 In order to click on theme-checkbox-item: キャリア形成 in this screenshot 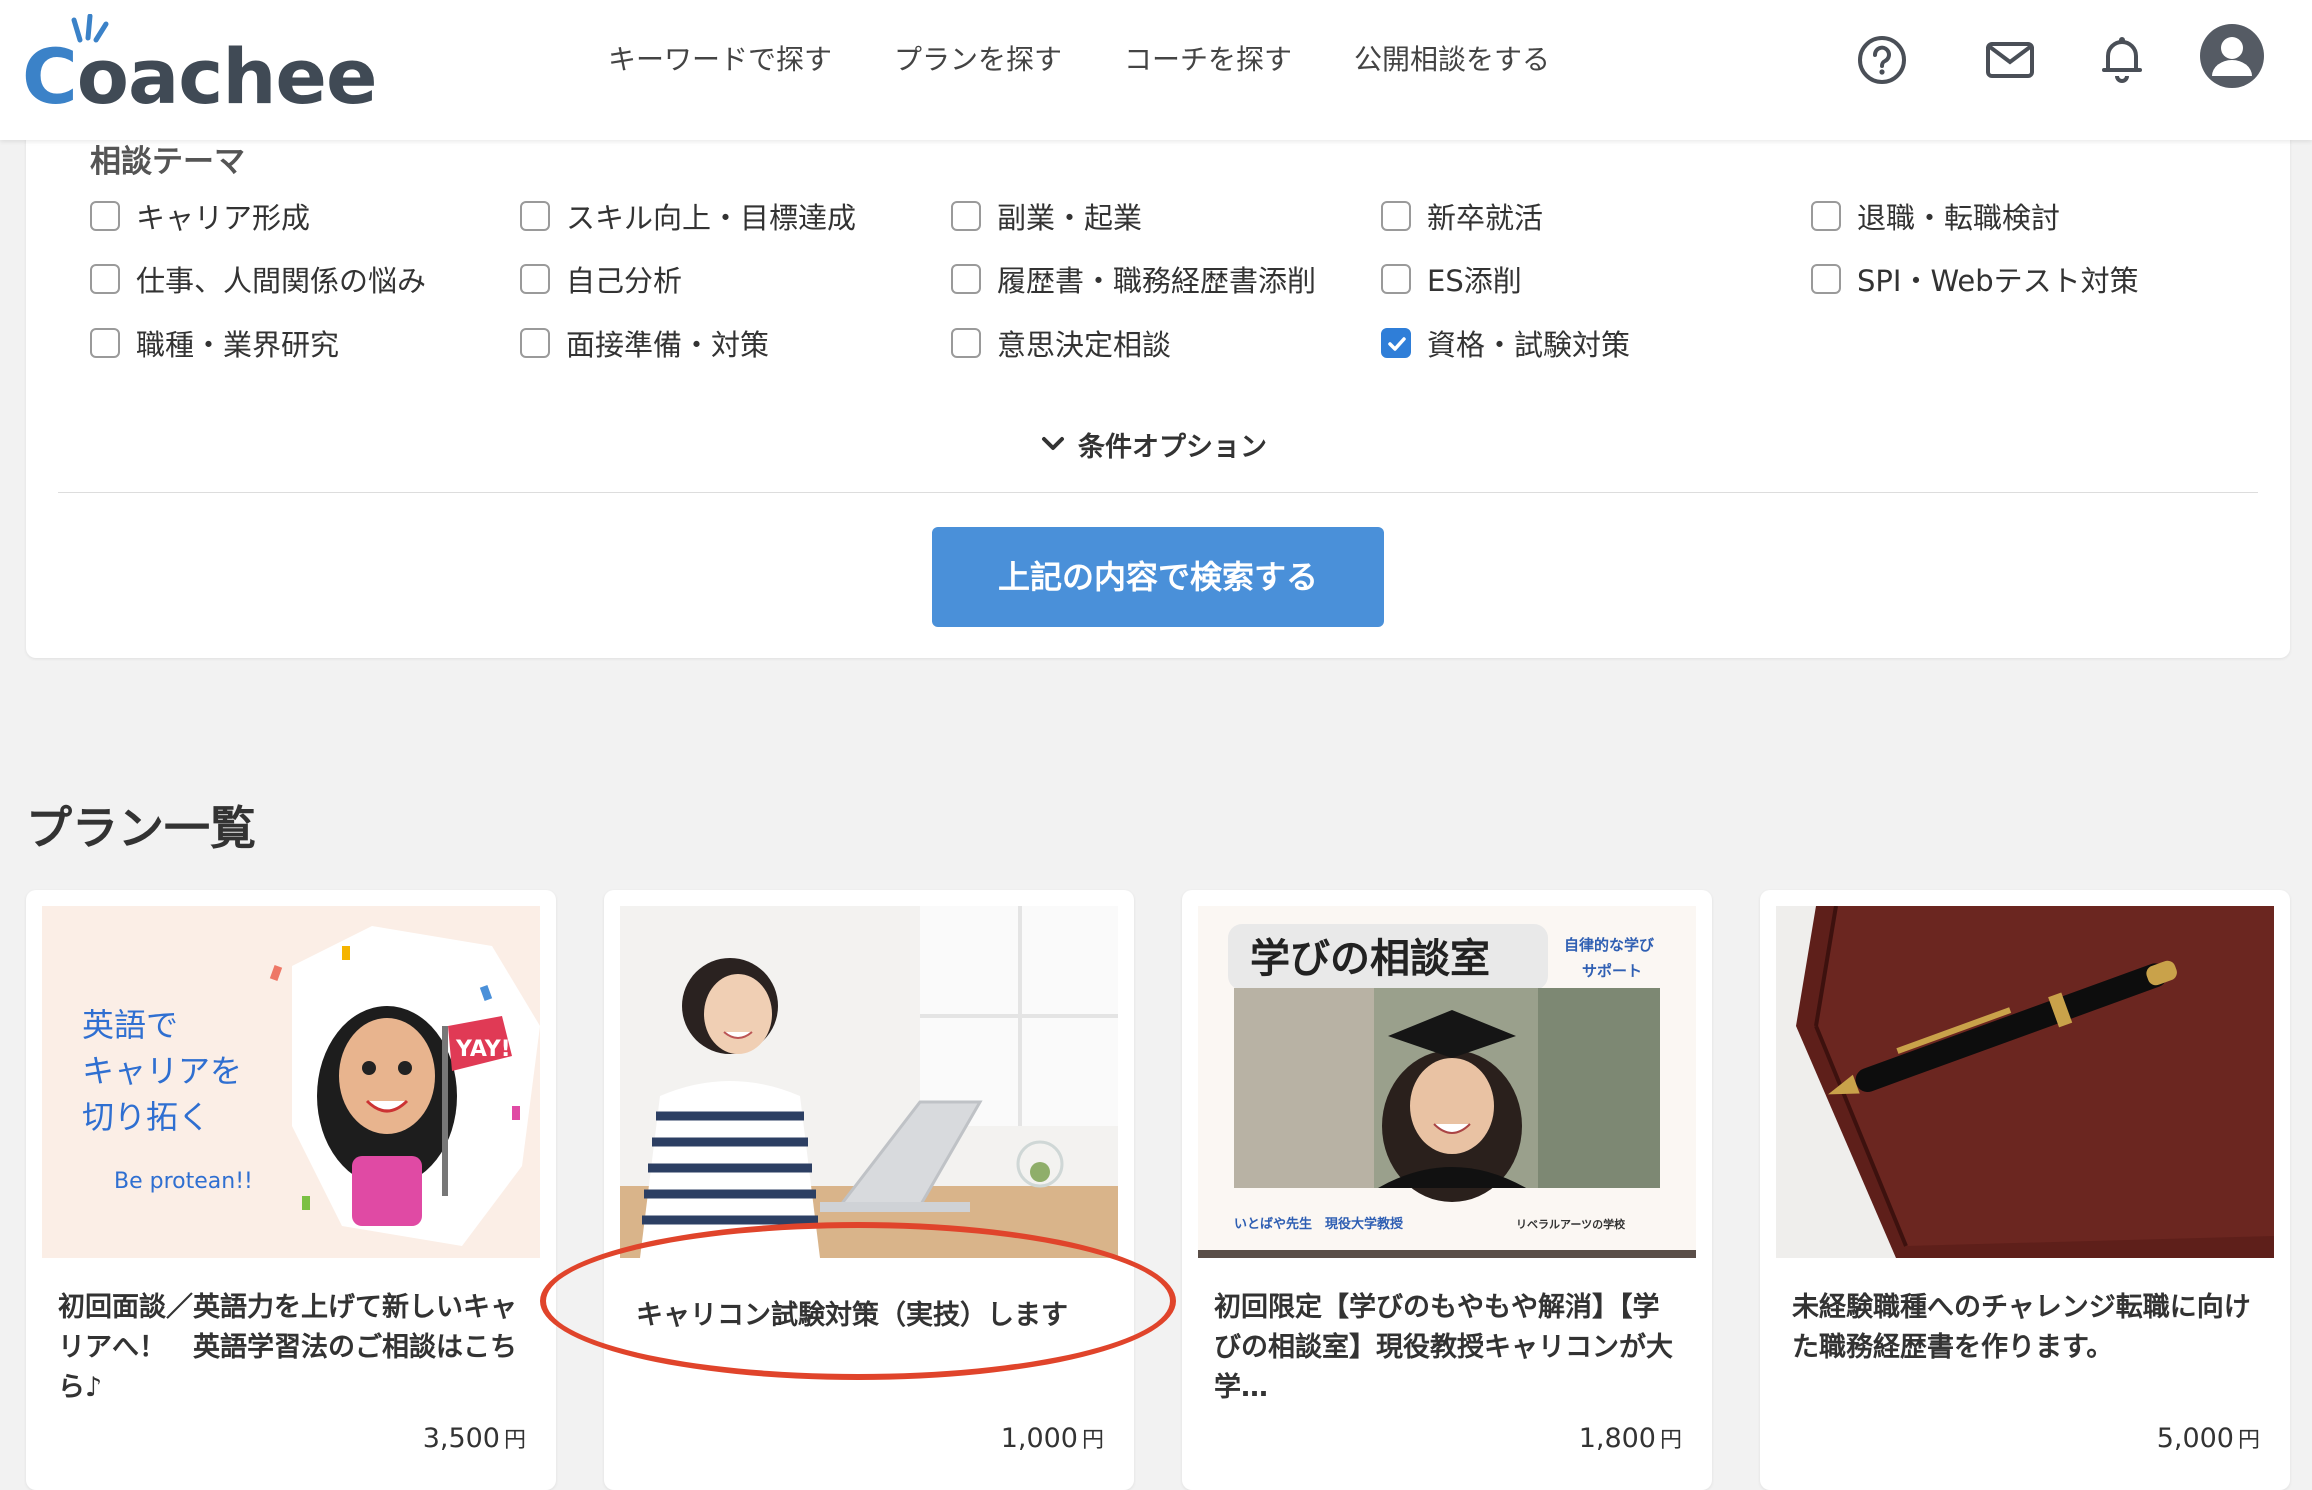, I will do `click(200, 216)`.